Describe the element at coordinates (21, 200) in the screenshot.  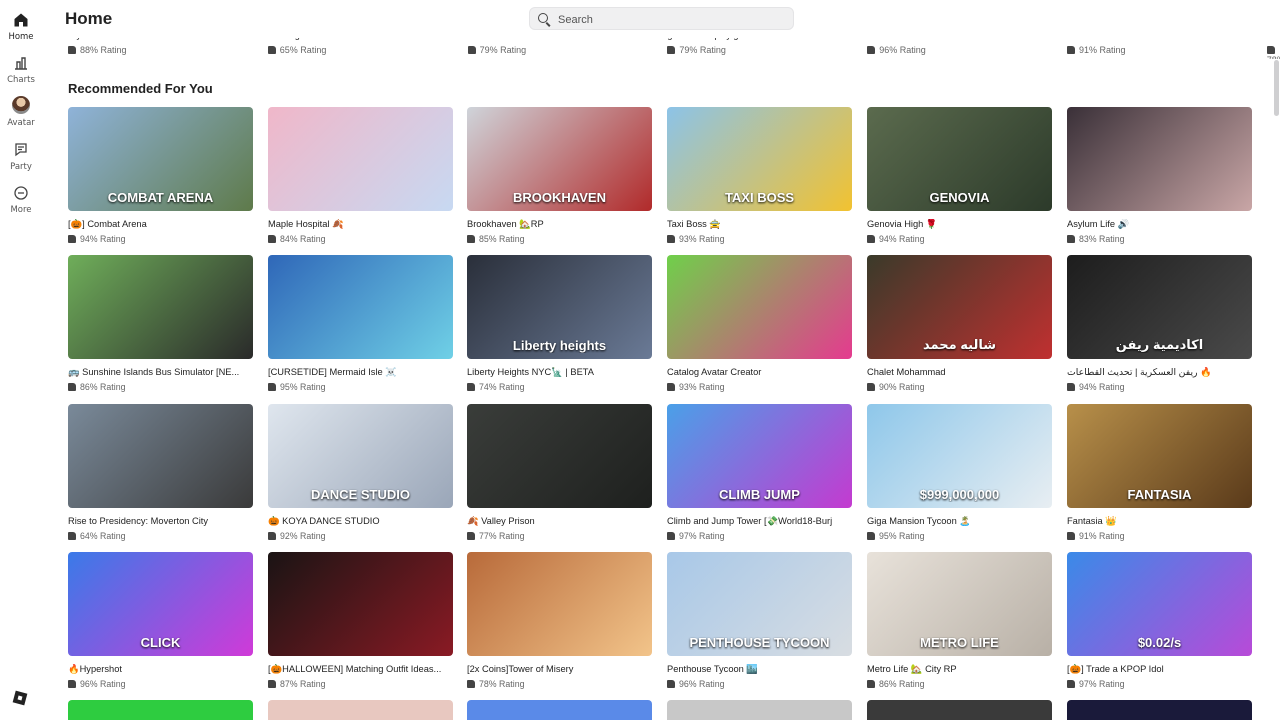
I see `nav-more: More` at that location.